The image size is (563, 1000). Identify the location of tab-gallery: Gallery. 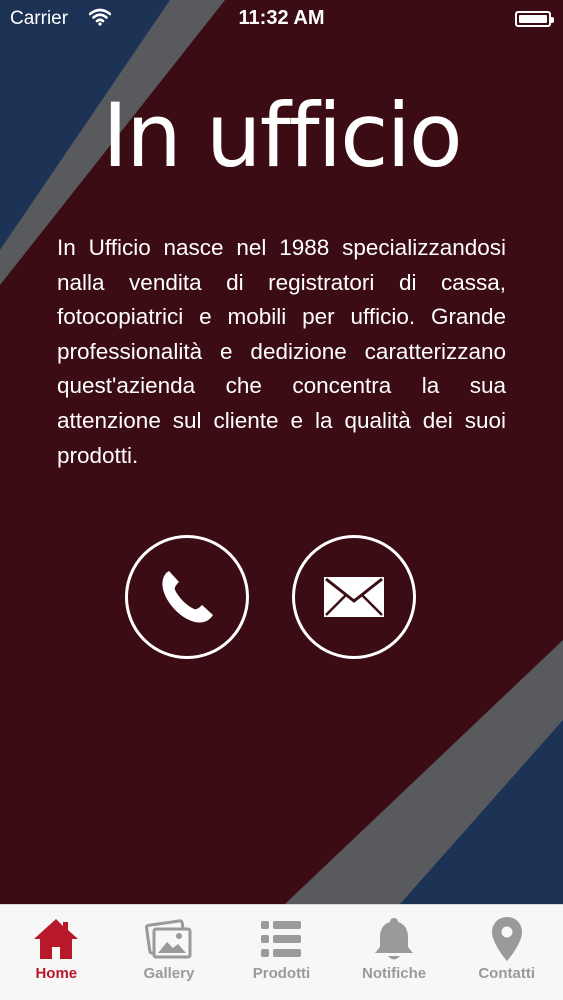
(169, 952).